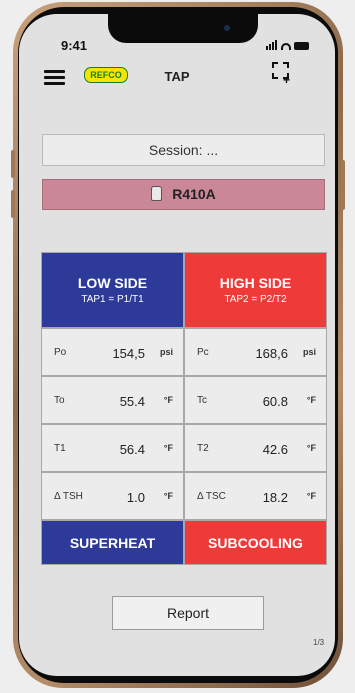  I want to click on refrigerant-name: R410A, so click(194, 194).